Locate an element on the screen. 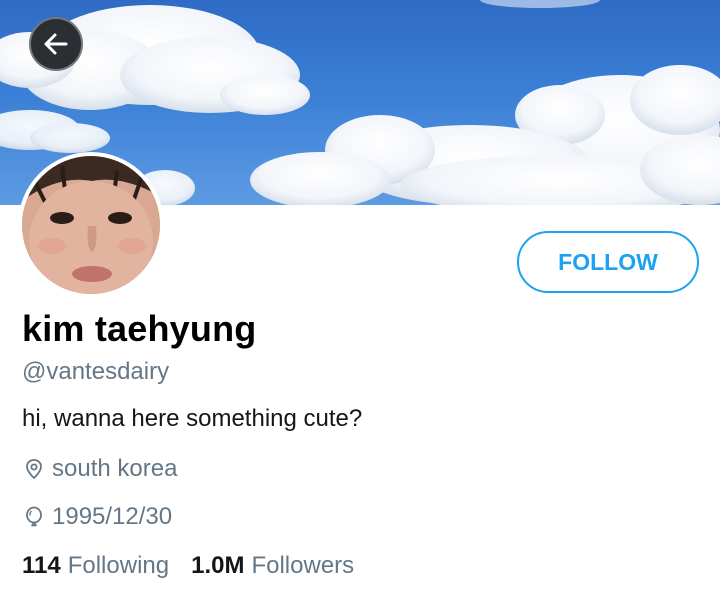 Image resolution: width=720 pixels, height=602 pixels. following-label: Following is located at coordinates (118, 565).